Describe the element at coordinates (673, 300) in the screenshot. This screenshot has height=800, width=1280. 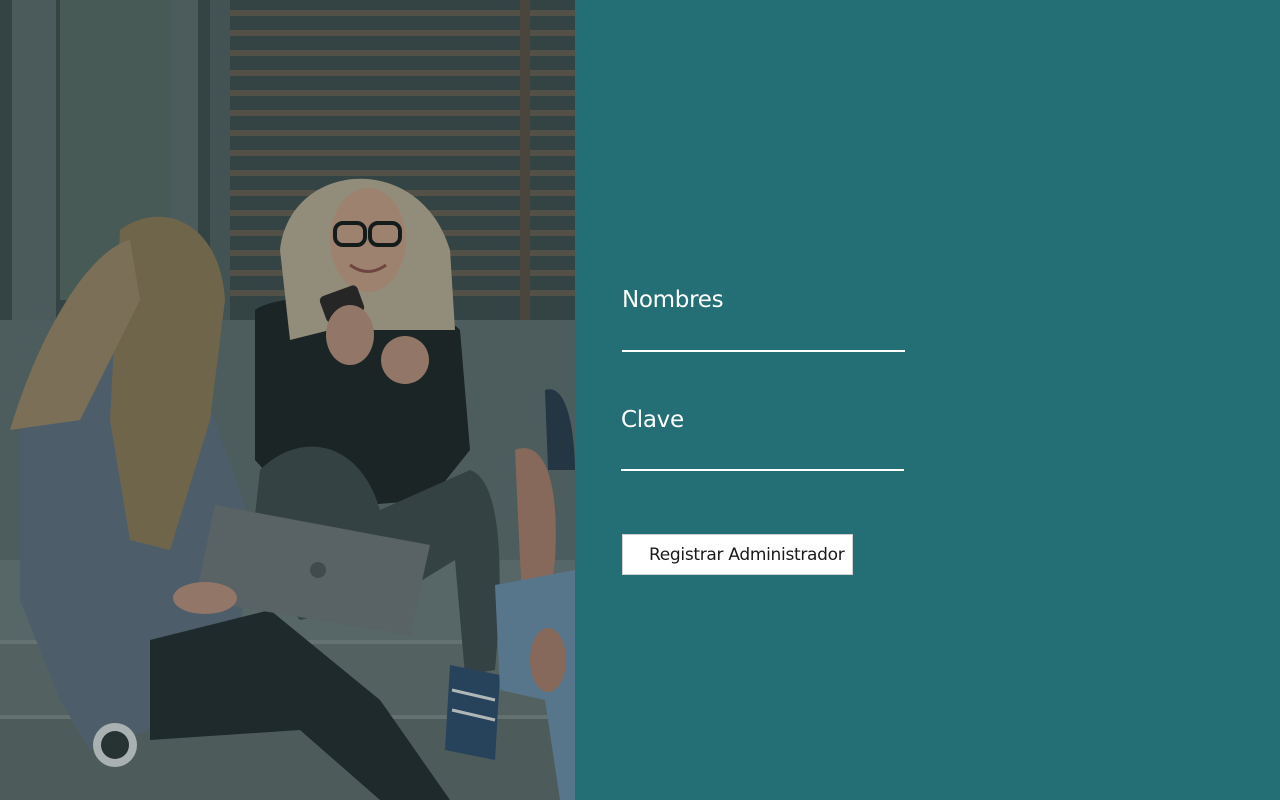
I see `name-label: Nombres` at that location.